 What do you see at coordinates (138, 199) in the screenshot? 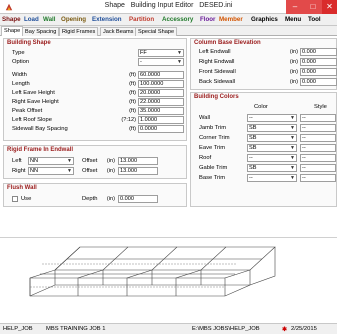
I see `depth-field: 0.000` at bounding box center [138, 199].